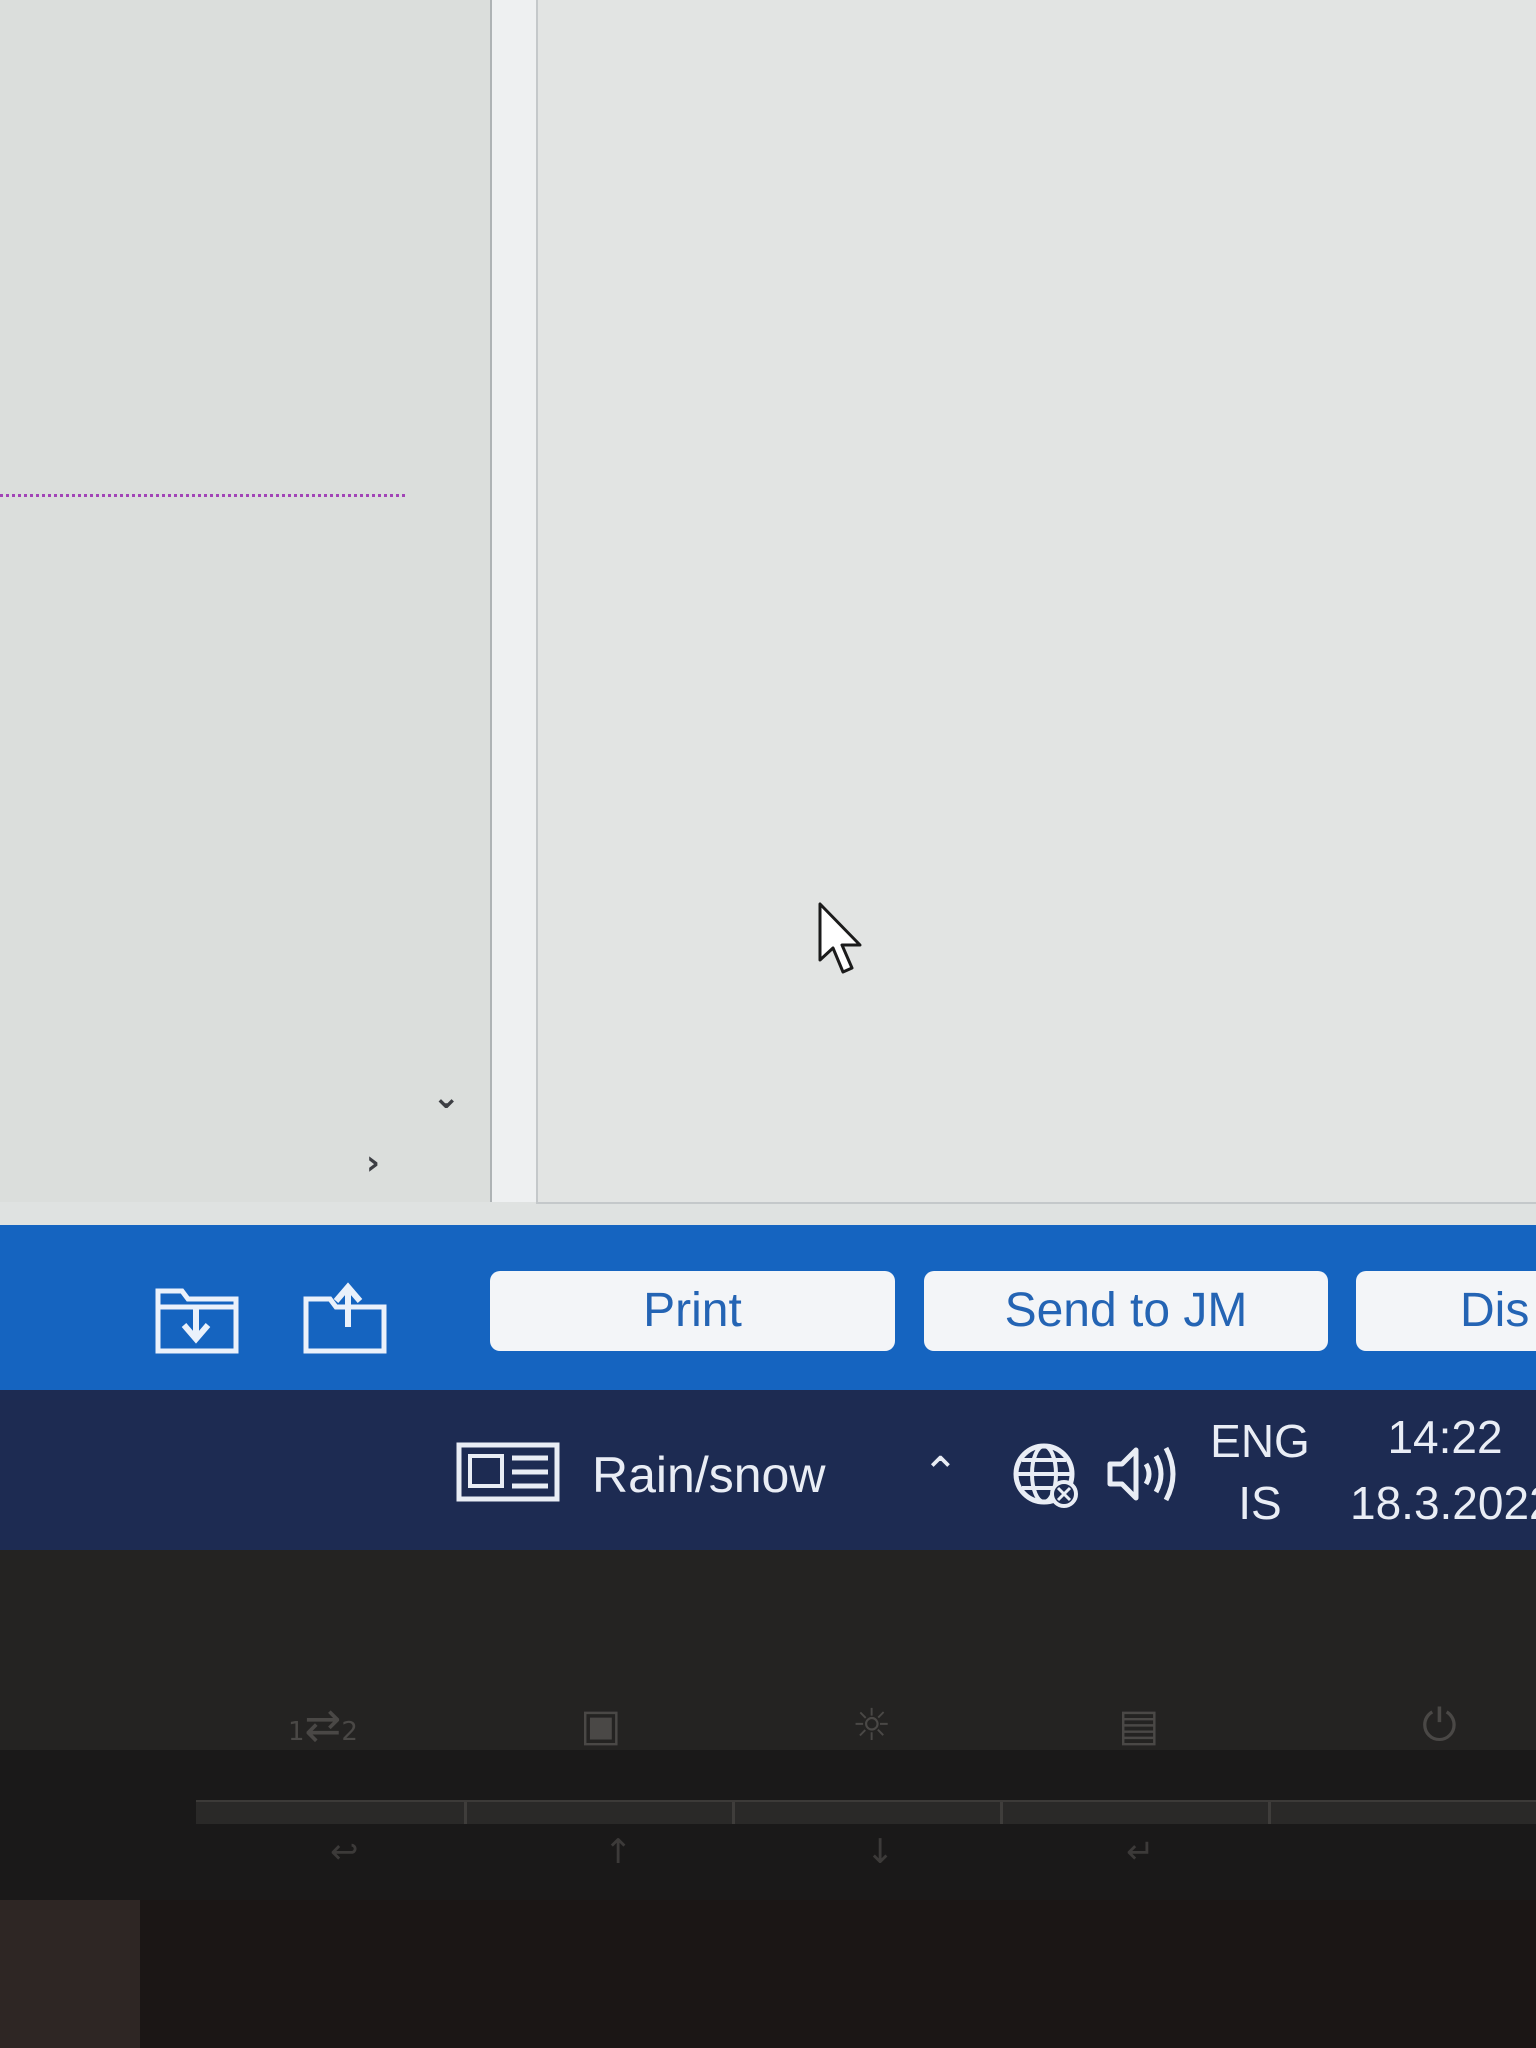 The height and width of the screenshot is (2048, 1536). I want to click on menu-icon: ▤, so click(1139, 1725).